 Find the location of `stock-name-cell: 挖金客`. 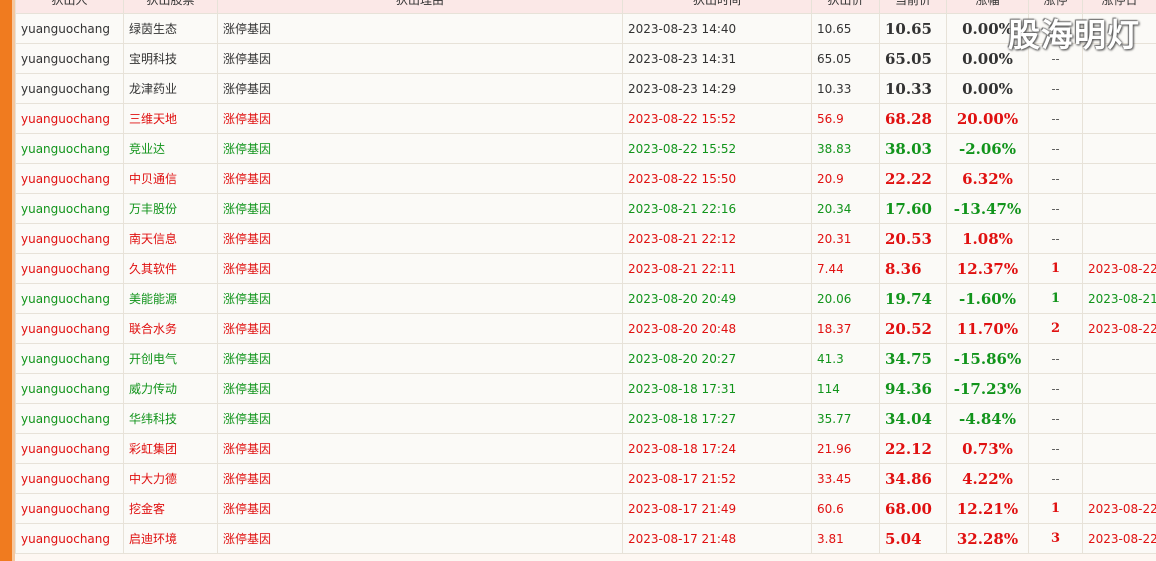

stock-name-cell: 挖金客 is located at coordinates (170, 508).